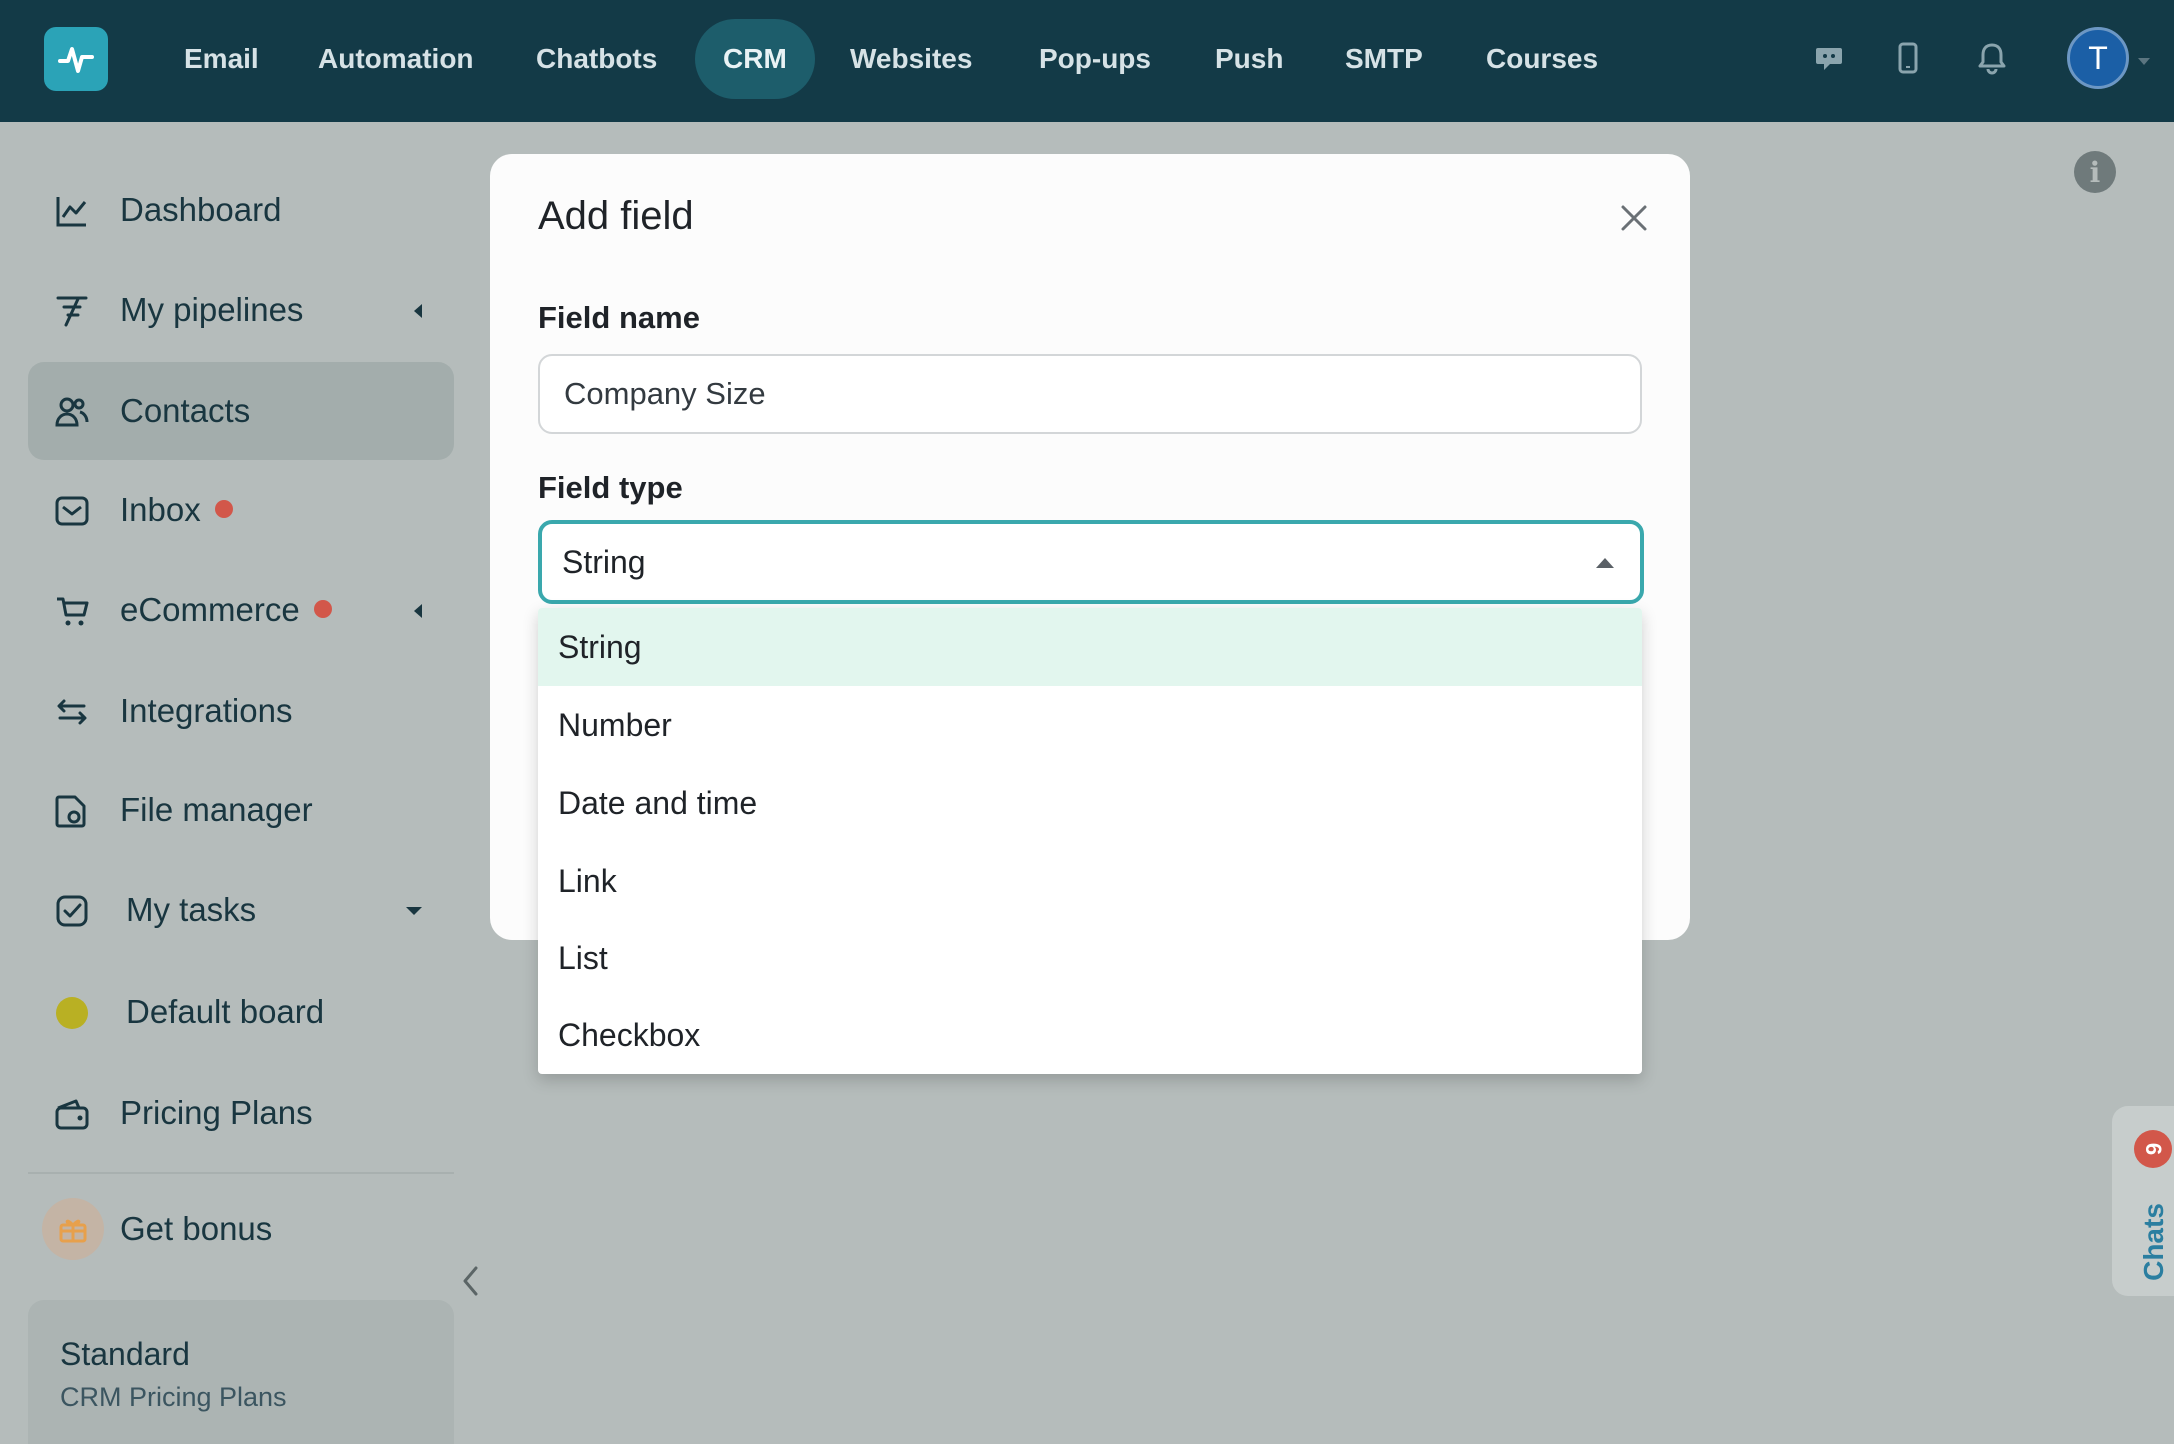 This screenshot has width=2174, height=1444. I want to click on field-type-label: Field type, so click(610, 487).